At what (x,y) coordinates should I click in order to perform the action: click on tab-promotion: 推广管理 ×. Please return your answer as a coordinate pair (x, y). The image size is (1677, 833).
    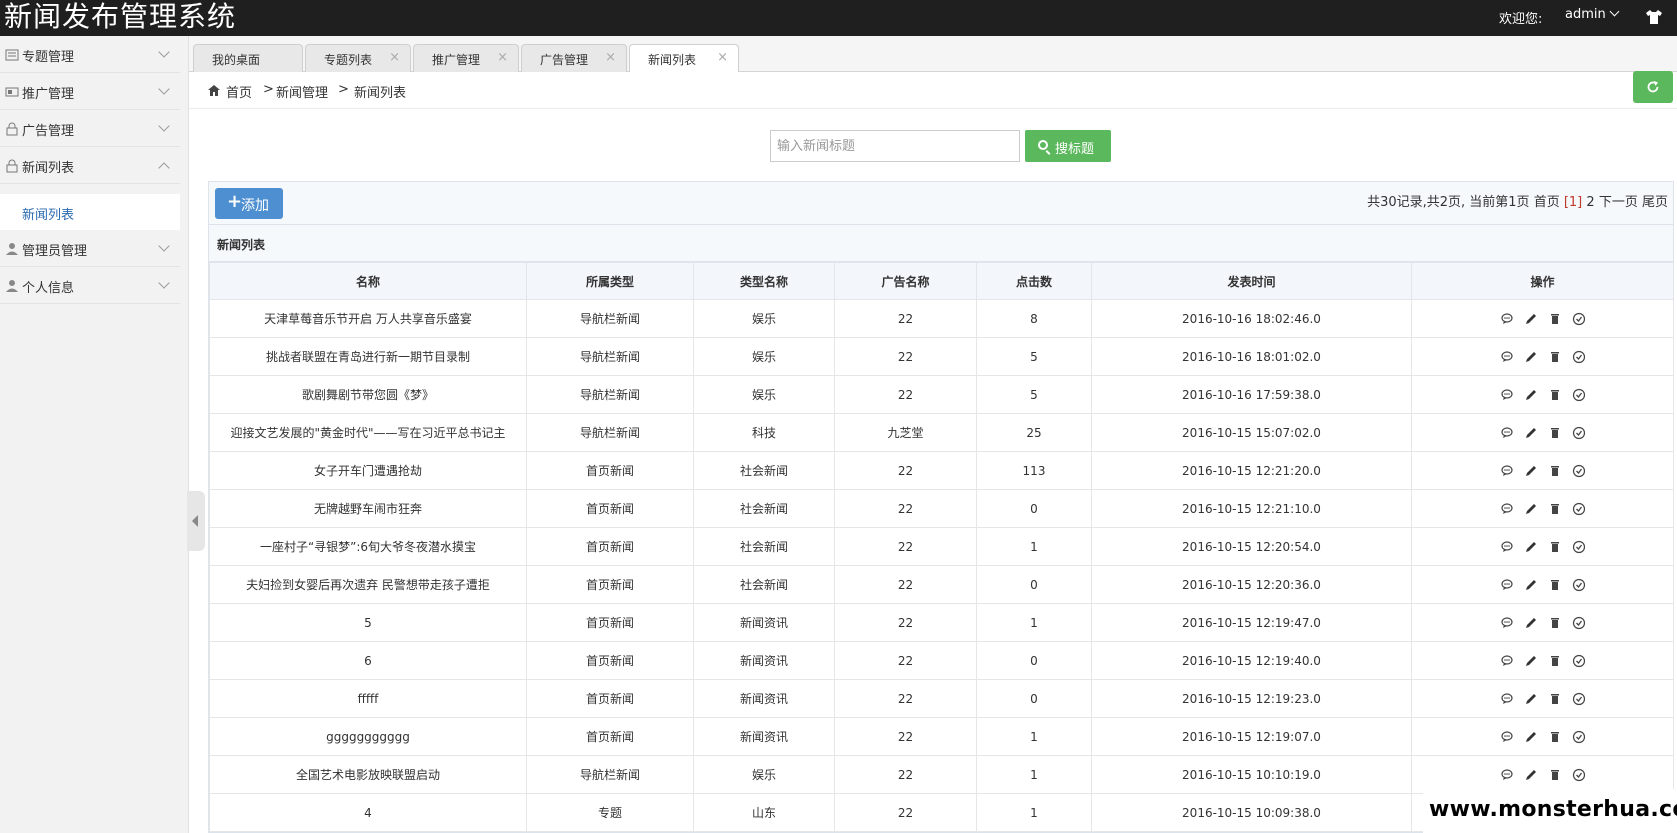
    Looking at the image, I should click on (466, 58).